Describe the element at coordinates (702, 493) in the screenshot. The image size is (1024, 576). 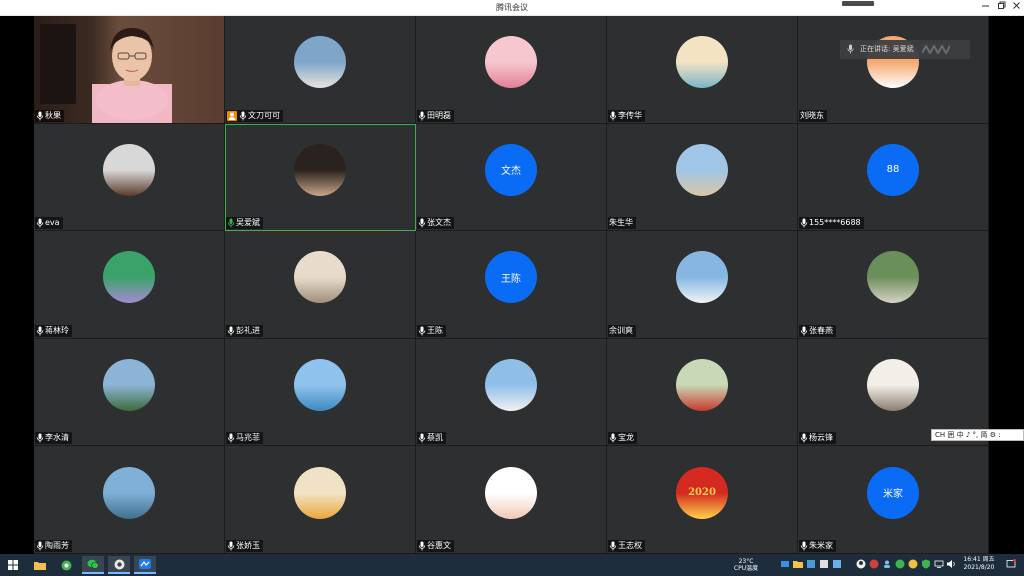
I see `avatar-caption: 2020` at that location.